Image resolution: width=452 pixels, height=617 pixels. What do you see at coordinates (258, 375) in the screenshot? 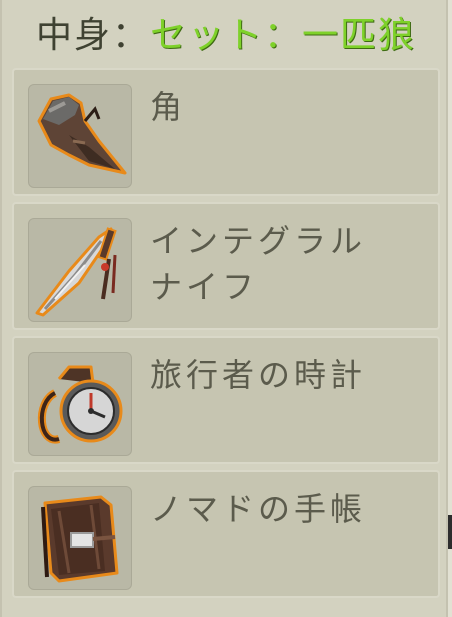
I see `item-name: 旅行者の時計` at bounding box center [258, 375].